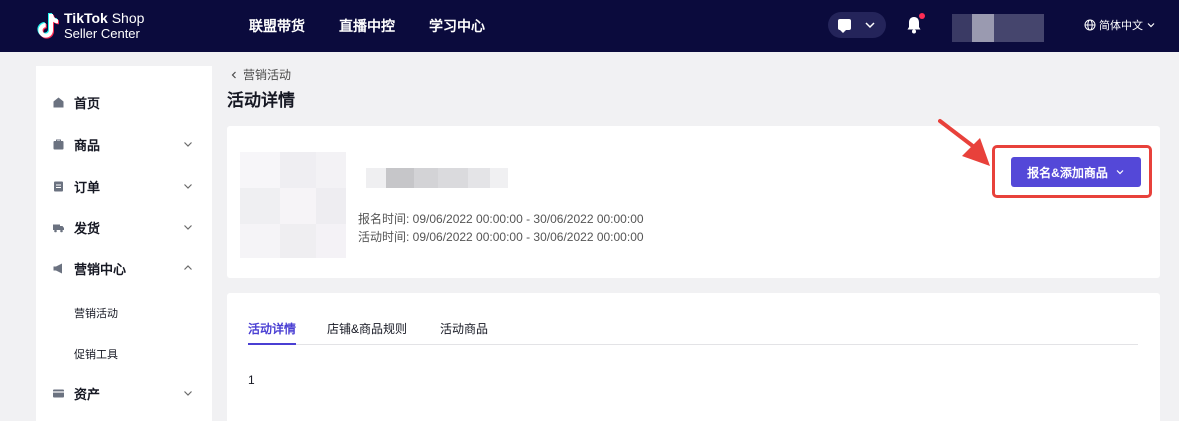 This screenshot has height=421, width=1179. I want to click on sidebar-subitem-campaigns: 营销活动, so click(96, 313).